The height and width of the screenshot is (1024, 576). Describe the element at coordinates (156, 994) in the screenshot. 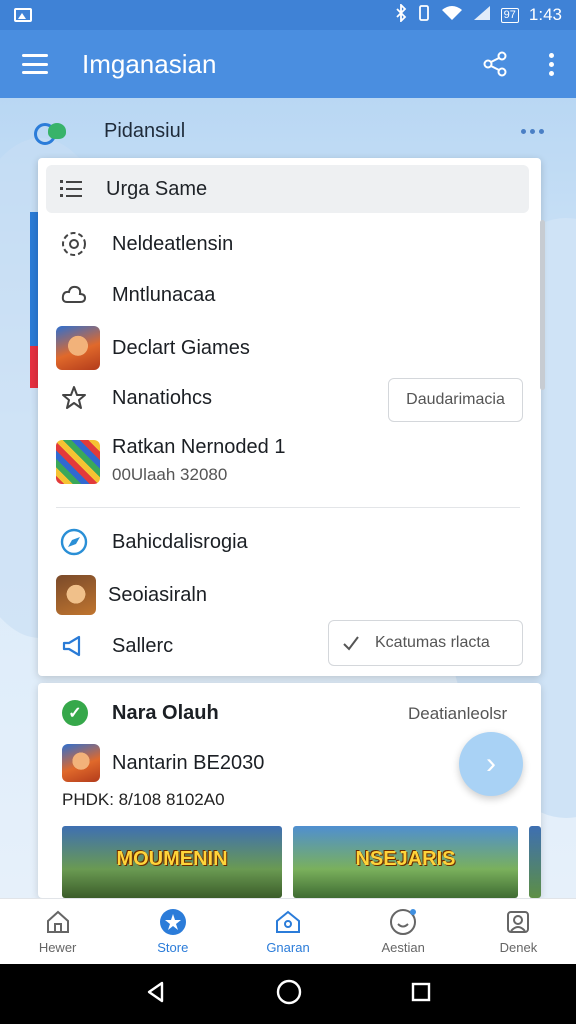

I see `back-icon` at that location.